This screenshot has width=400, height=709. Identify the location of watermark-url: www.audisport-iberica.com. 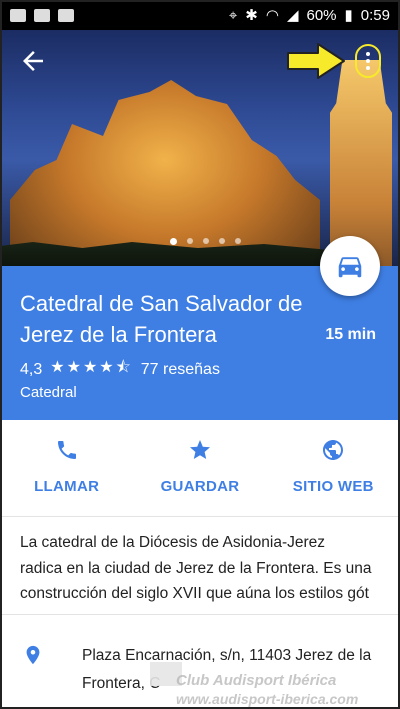
(267, 699).